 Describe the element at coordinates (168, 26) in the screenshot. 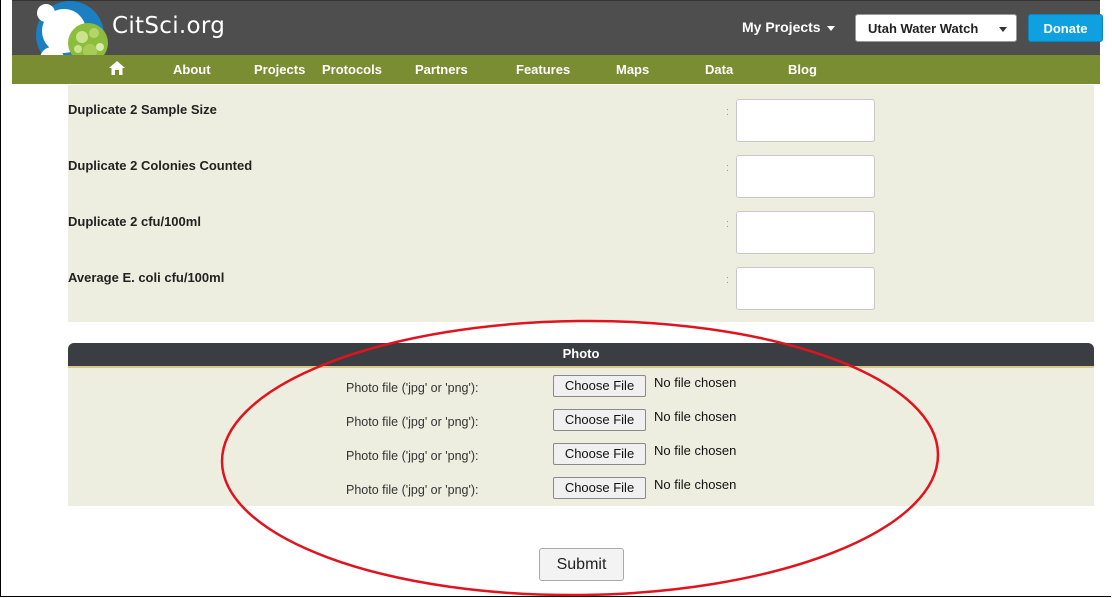

I see `brand-name: CitSci.org` at that location.